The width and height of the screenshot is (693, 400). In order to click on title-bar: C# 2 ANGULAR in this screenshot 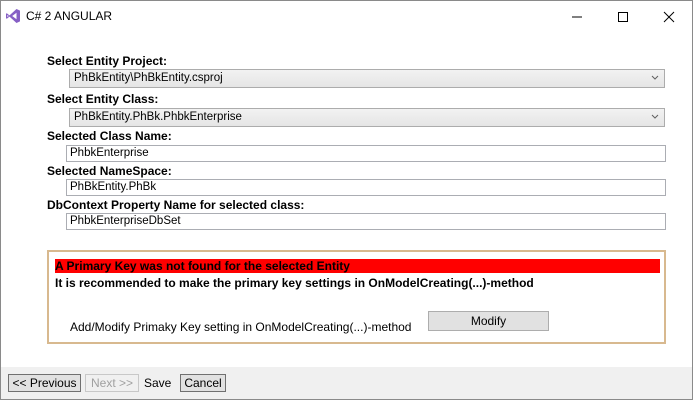, I will do `click(346, 16)`.